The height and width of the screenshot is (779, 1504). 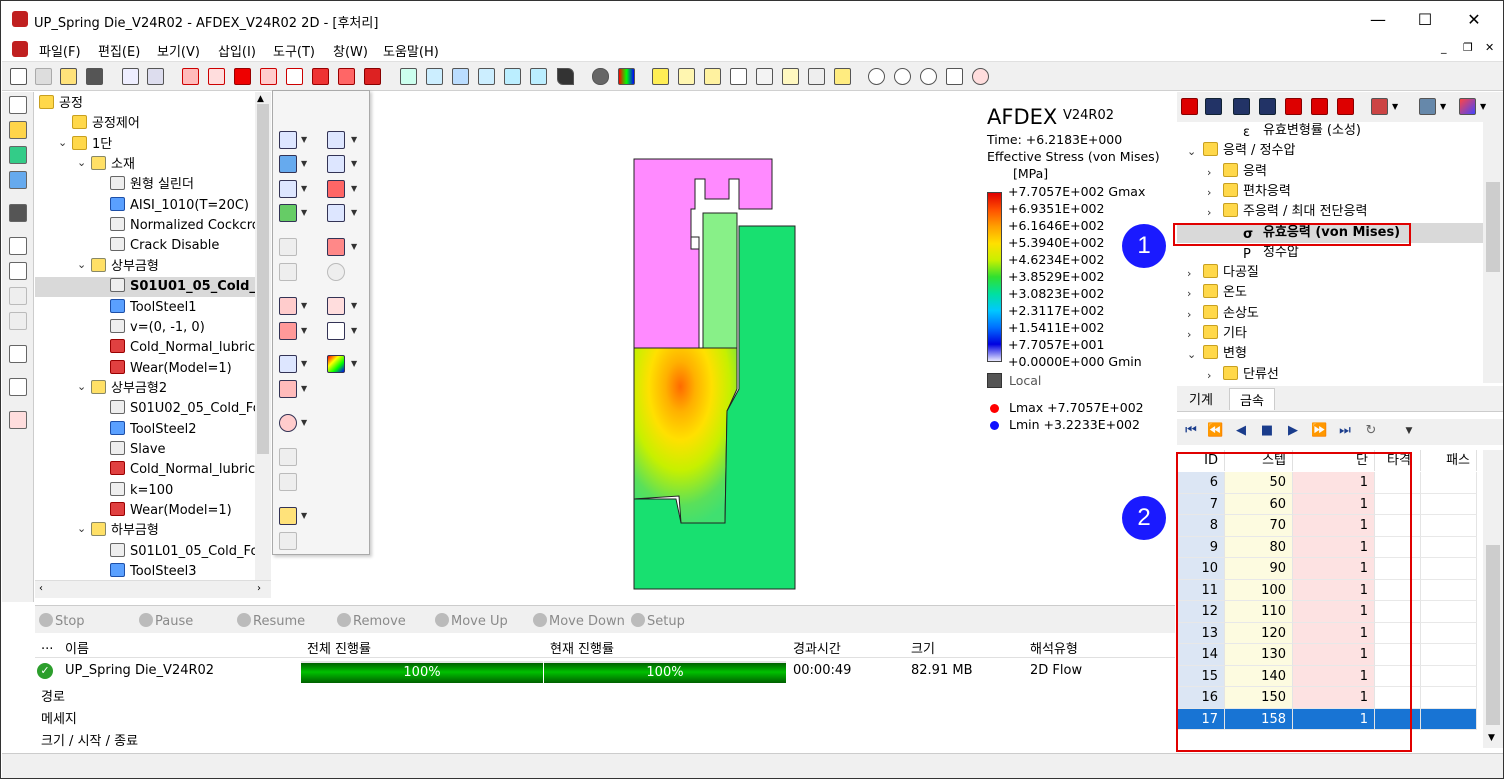 What do you see at coordinates (708, 372) in the screenshot?
I see `contour-model-view` at bounding box center [708, 372].